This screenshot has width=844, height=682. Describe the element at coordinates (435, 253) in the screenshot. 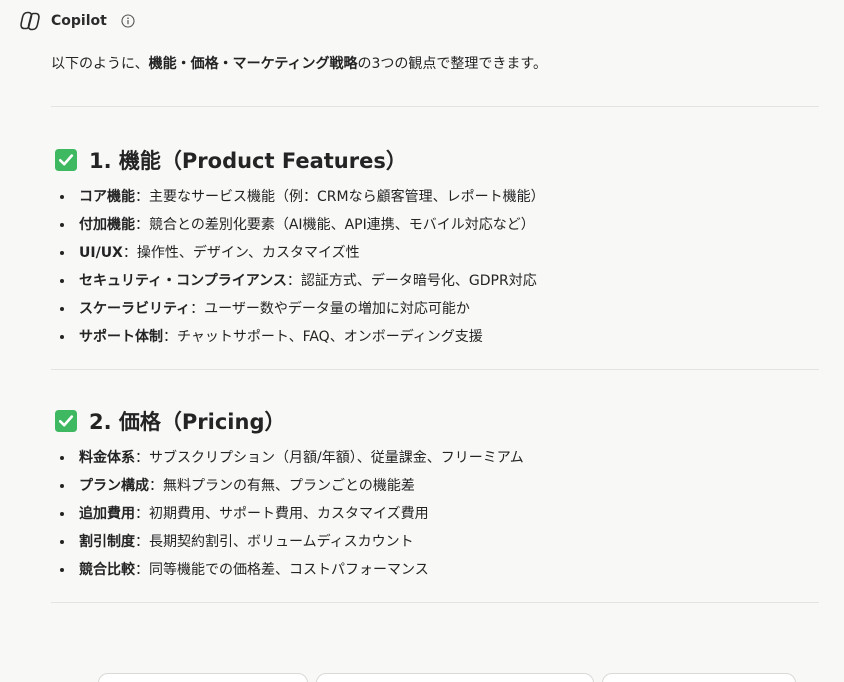

I see `list-item: UI/UX：操作性、デザイン、カスタマイズ性` at that location.